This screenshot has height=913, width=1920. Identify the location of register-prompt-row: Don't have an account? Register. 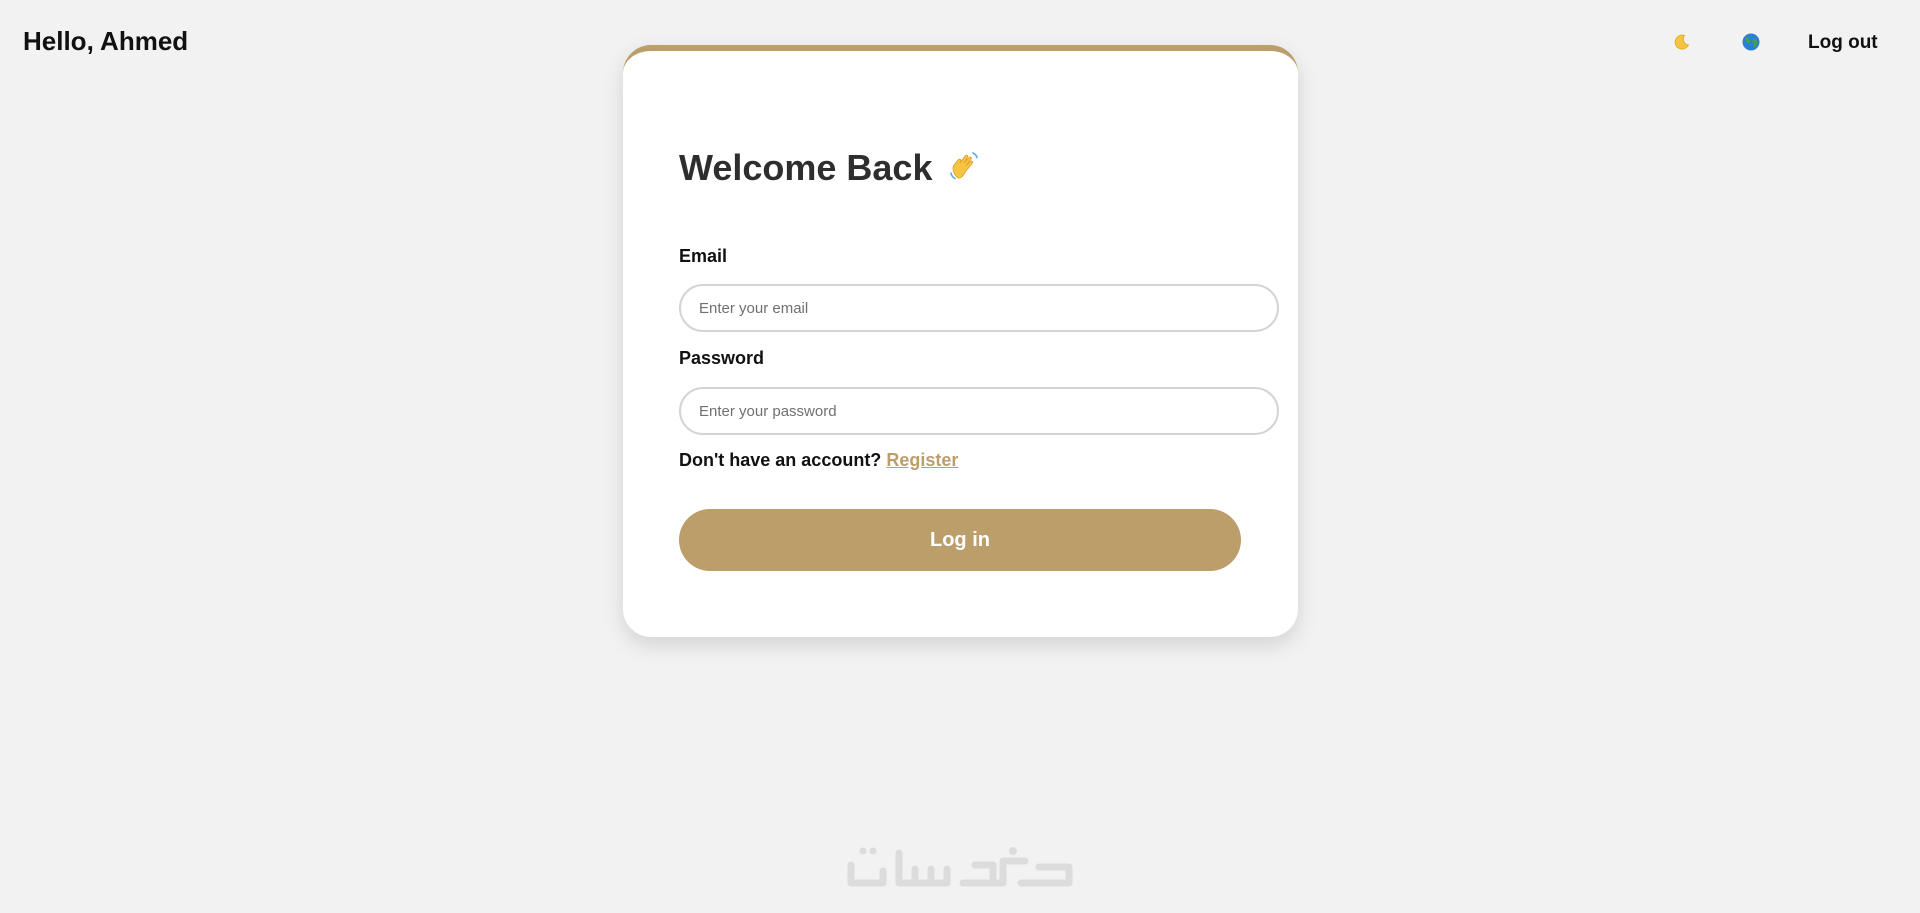
(818, 460).